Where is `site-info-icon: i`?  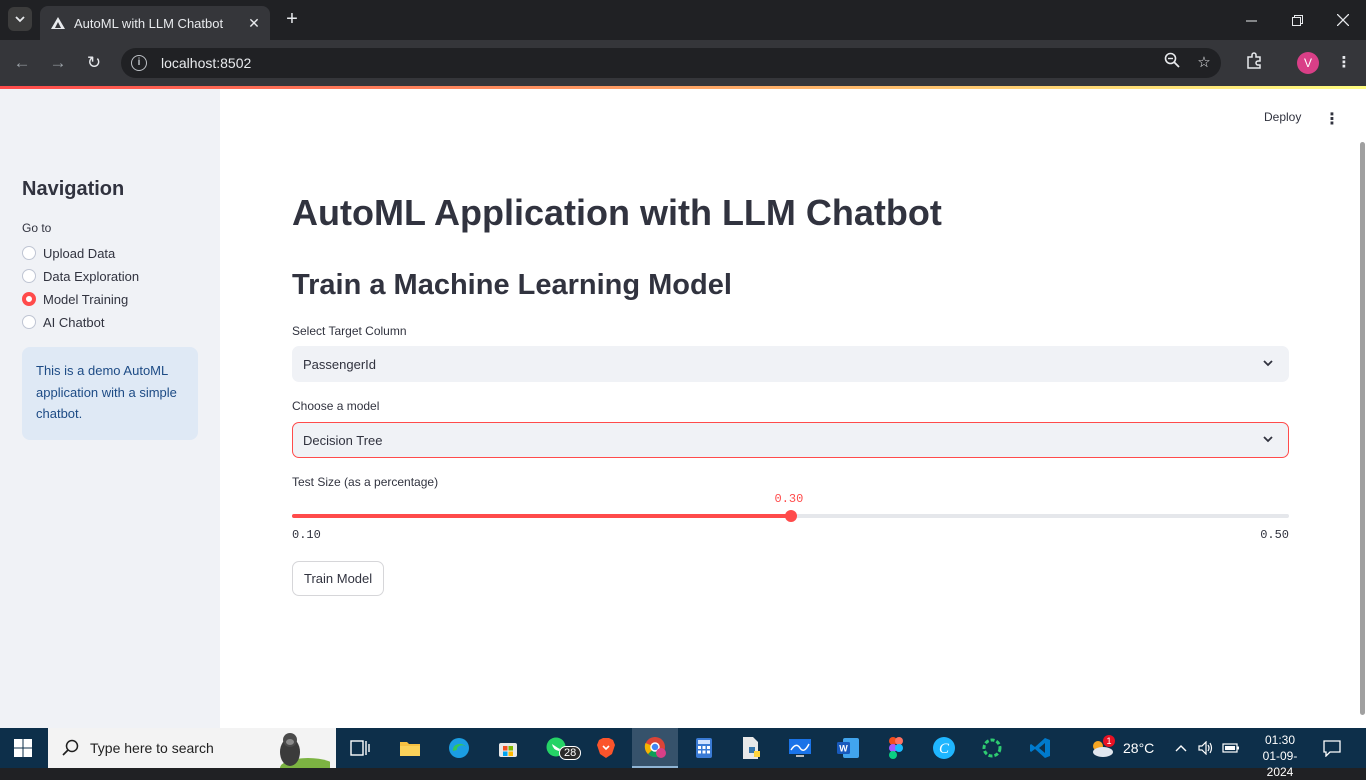 site-info-icon: i is located at coordinates (139, 63).